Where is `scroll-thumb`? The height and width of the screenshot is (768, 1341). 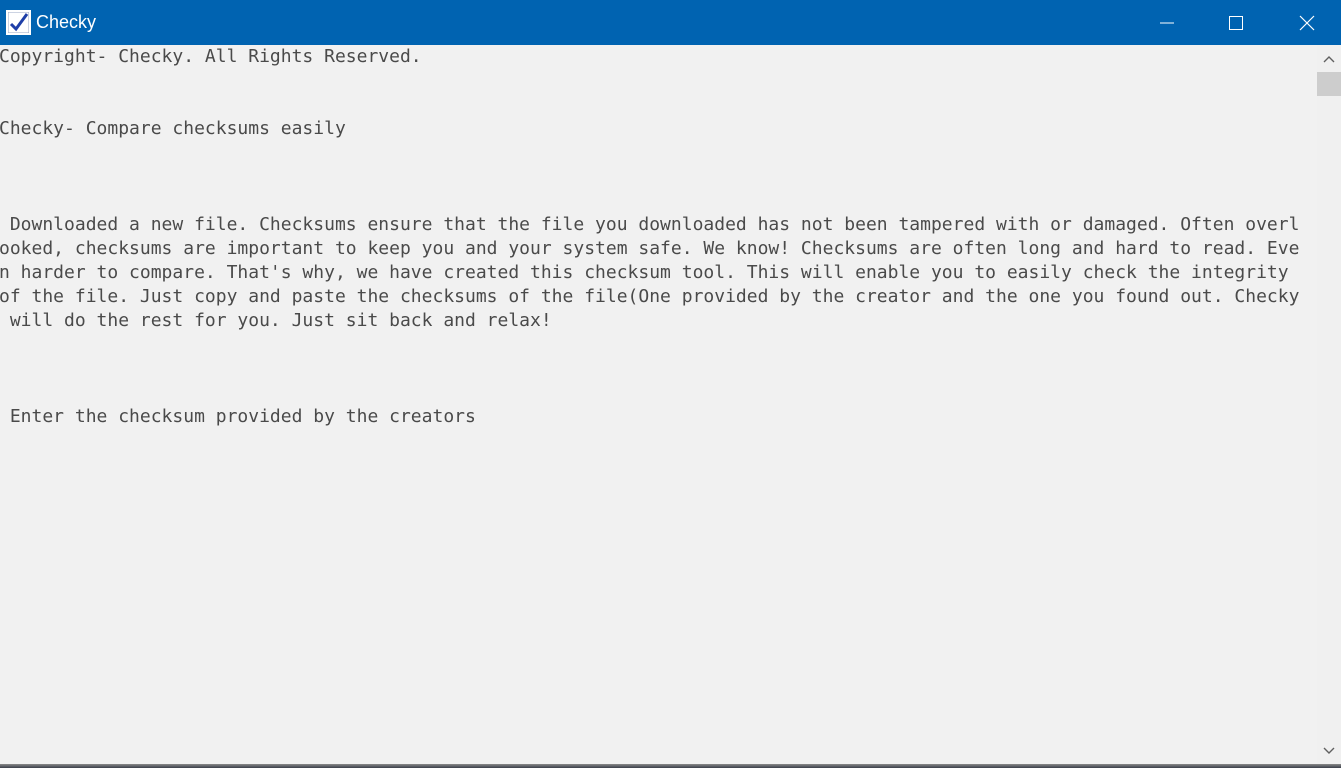
scroll-thumb is located at coordinates (1329, 84).